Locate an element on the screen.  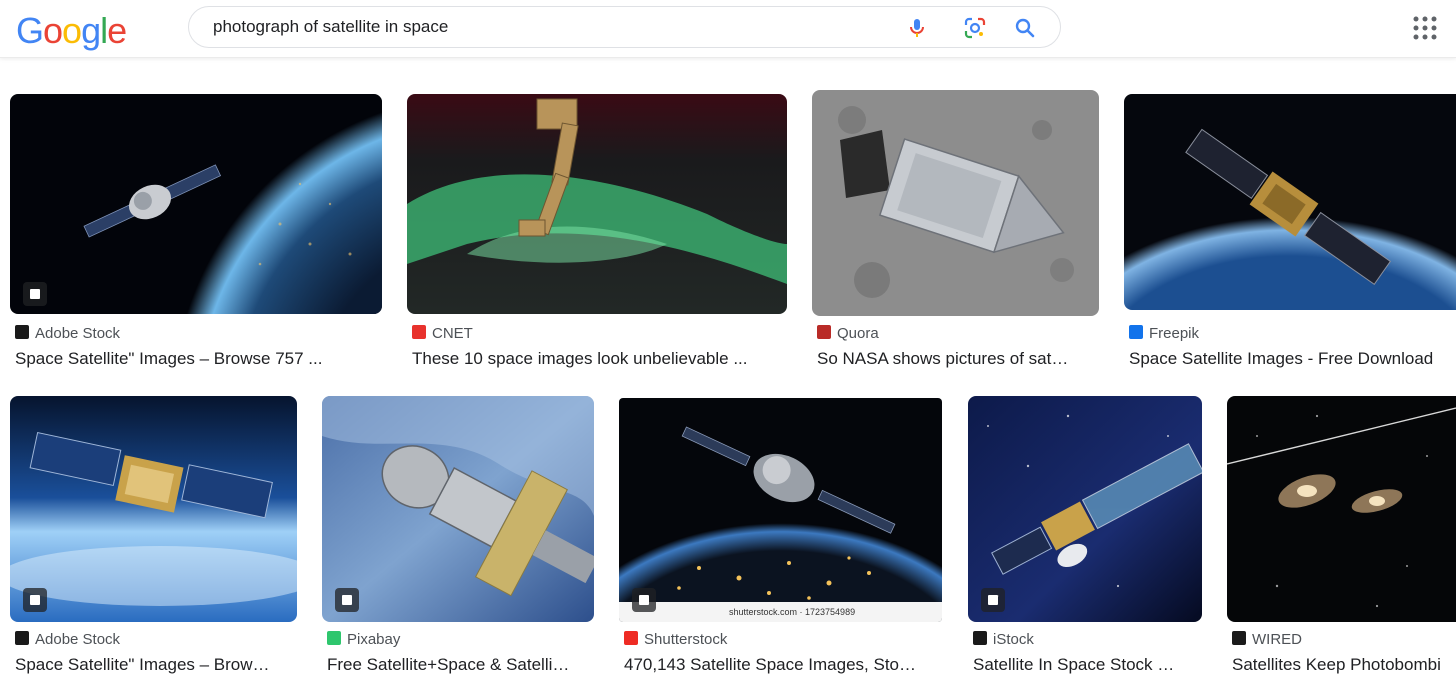
result-source: Shutterstock is located at coordinates (675, 639).